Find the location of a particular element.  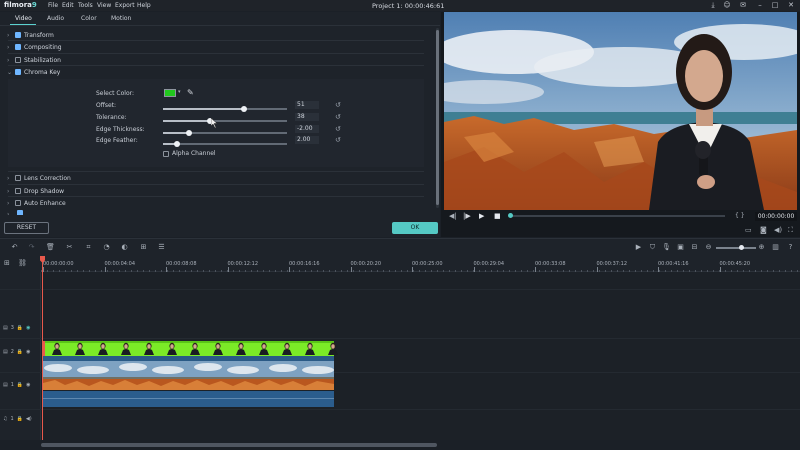

menu-file: File is located at coordinates (53, 5).